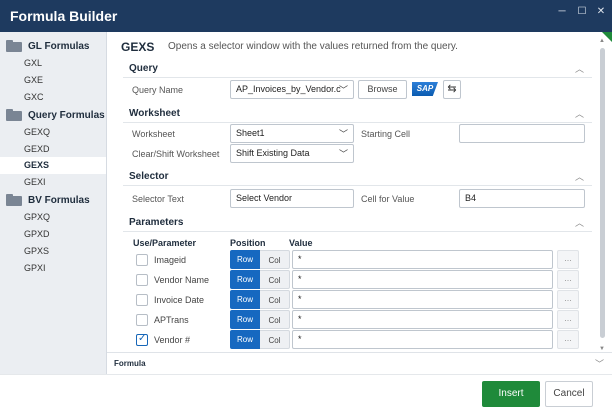 Image resolution: width=612 pixels, height=413 pixels. What do you see at coordinates (66, 115) in the screenshot?
I see `sidebar-group-label: Query Formulas` at bounding box center [66, 115].